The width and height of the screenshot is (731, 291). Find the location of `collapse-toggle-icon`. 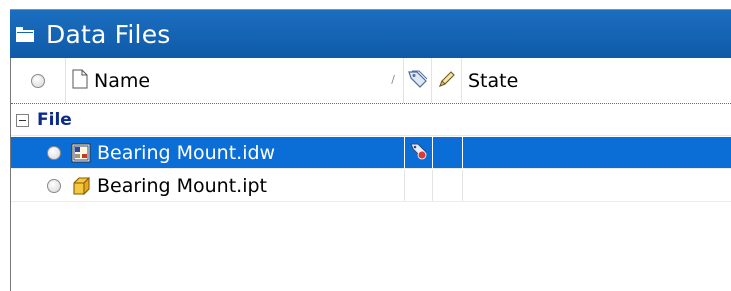

collapse-toggle-icon is located at coordinates (22, 120).